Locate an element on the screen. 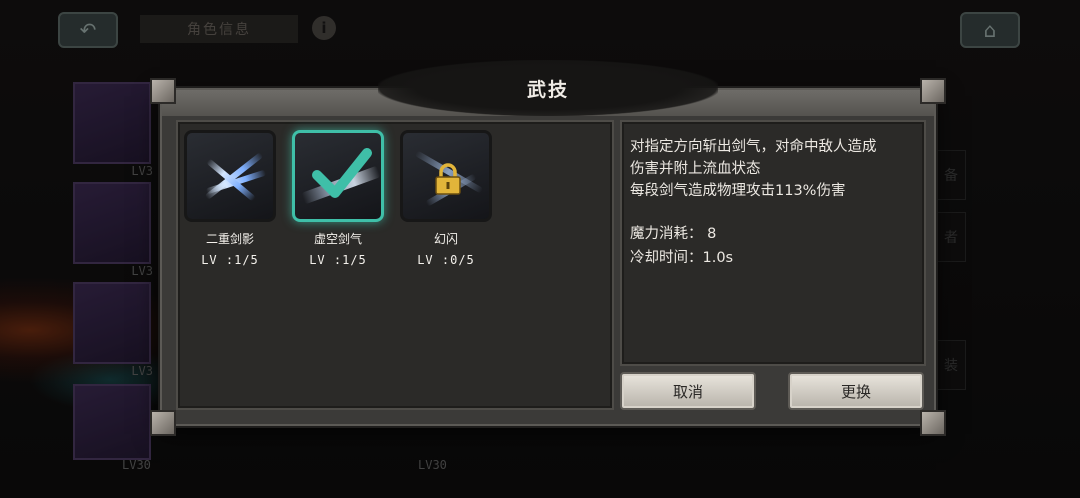 This screenshot has width=1080, height=498. cancel-button: 取消 is located at coordinates (688, 391).